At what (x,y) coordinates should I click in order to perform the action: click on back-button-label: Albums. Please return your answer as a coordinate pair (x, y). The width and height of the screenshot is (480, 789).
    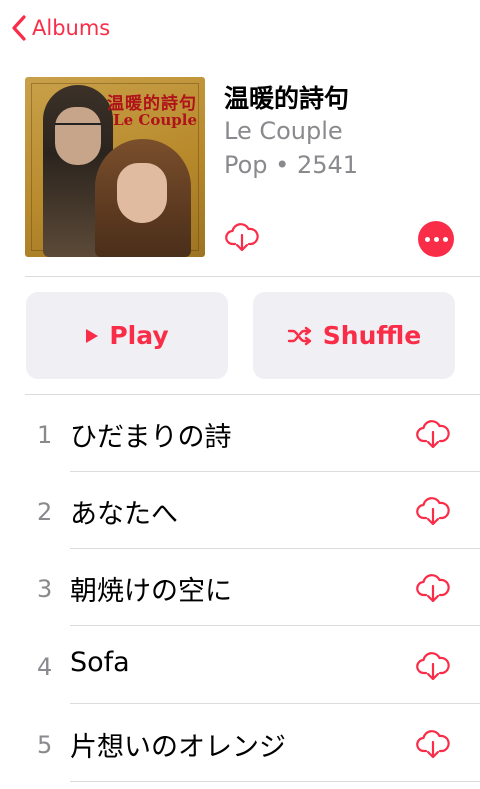
    Looking at the image, I should click on (71, 28).